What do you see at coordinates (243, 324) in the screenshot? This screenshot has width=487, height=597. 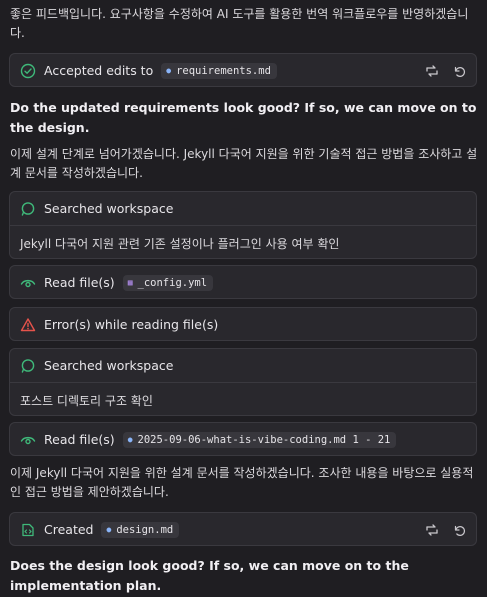 I see `read-error-card: Error(s) while reading file(s)` at bounding box center [243, 324].